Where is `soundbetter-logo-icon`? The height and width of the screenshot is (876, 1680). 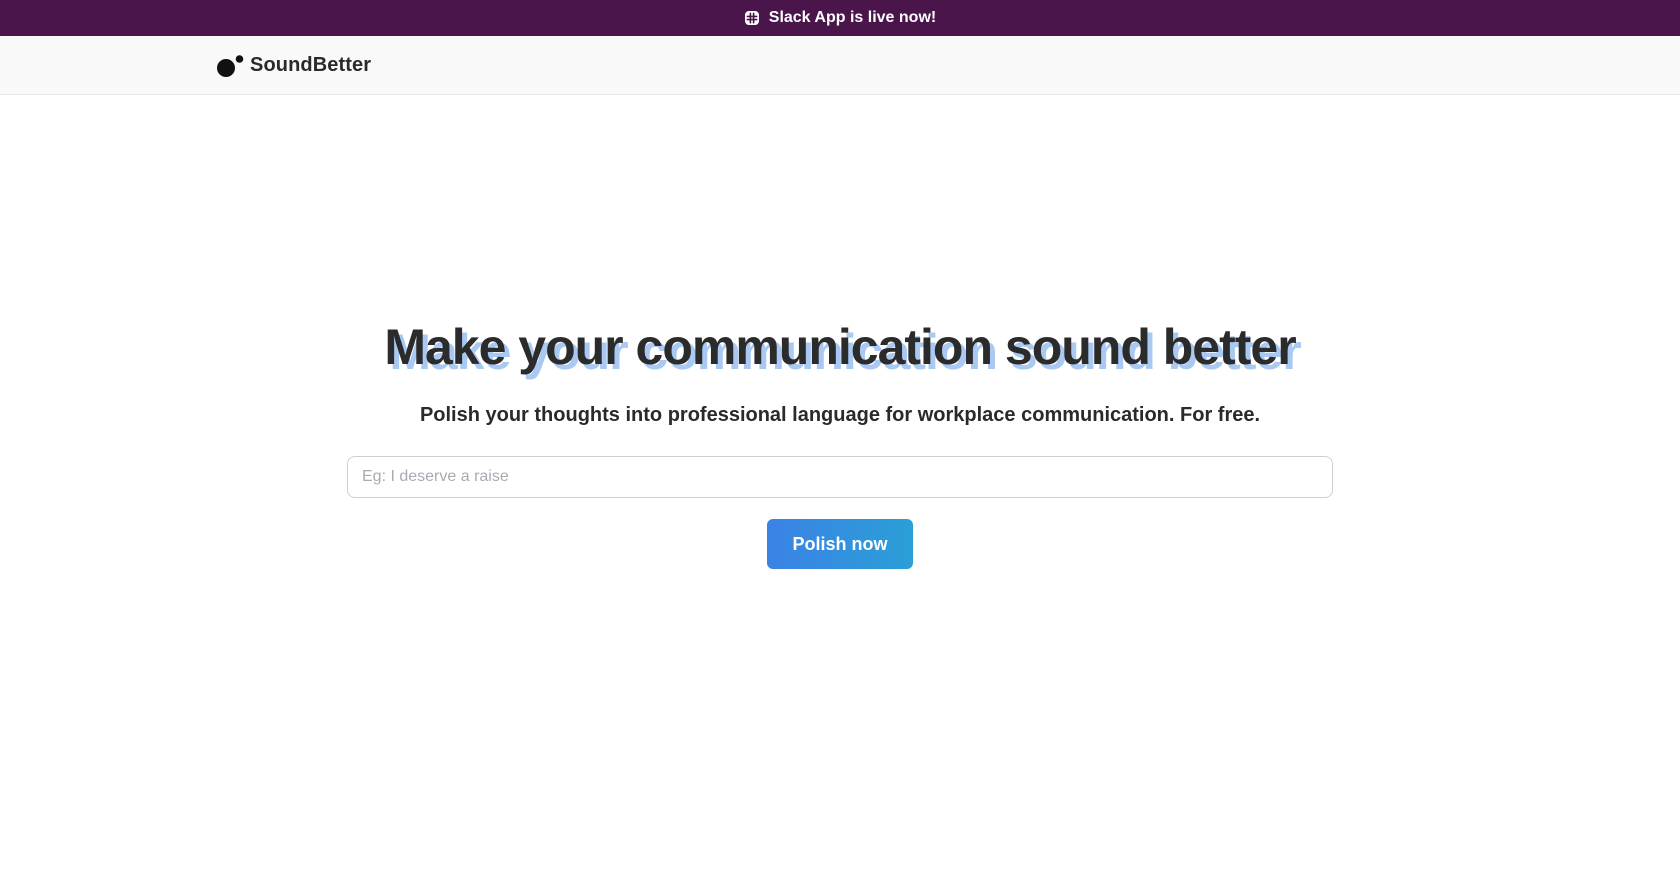 soundbetter-logo-icon is located at coordinates (230, 65).